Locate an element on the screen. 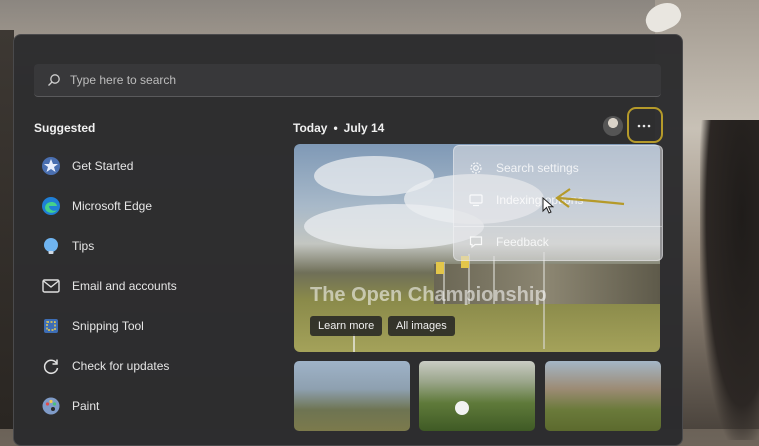 The width and height of the screenshot is (759, 446). edge-icon is located at coordinates (51, 206).